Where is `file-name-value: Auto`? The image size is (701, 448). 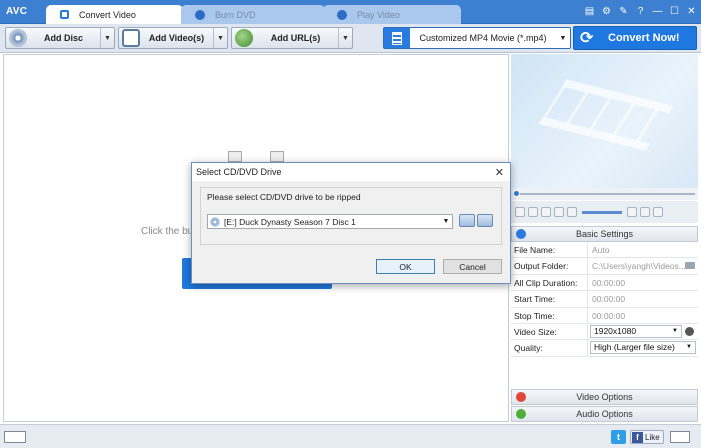
file-name-value: Auto is located at coordinates (643, 249).